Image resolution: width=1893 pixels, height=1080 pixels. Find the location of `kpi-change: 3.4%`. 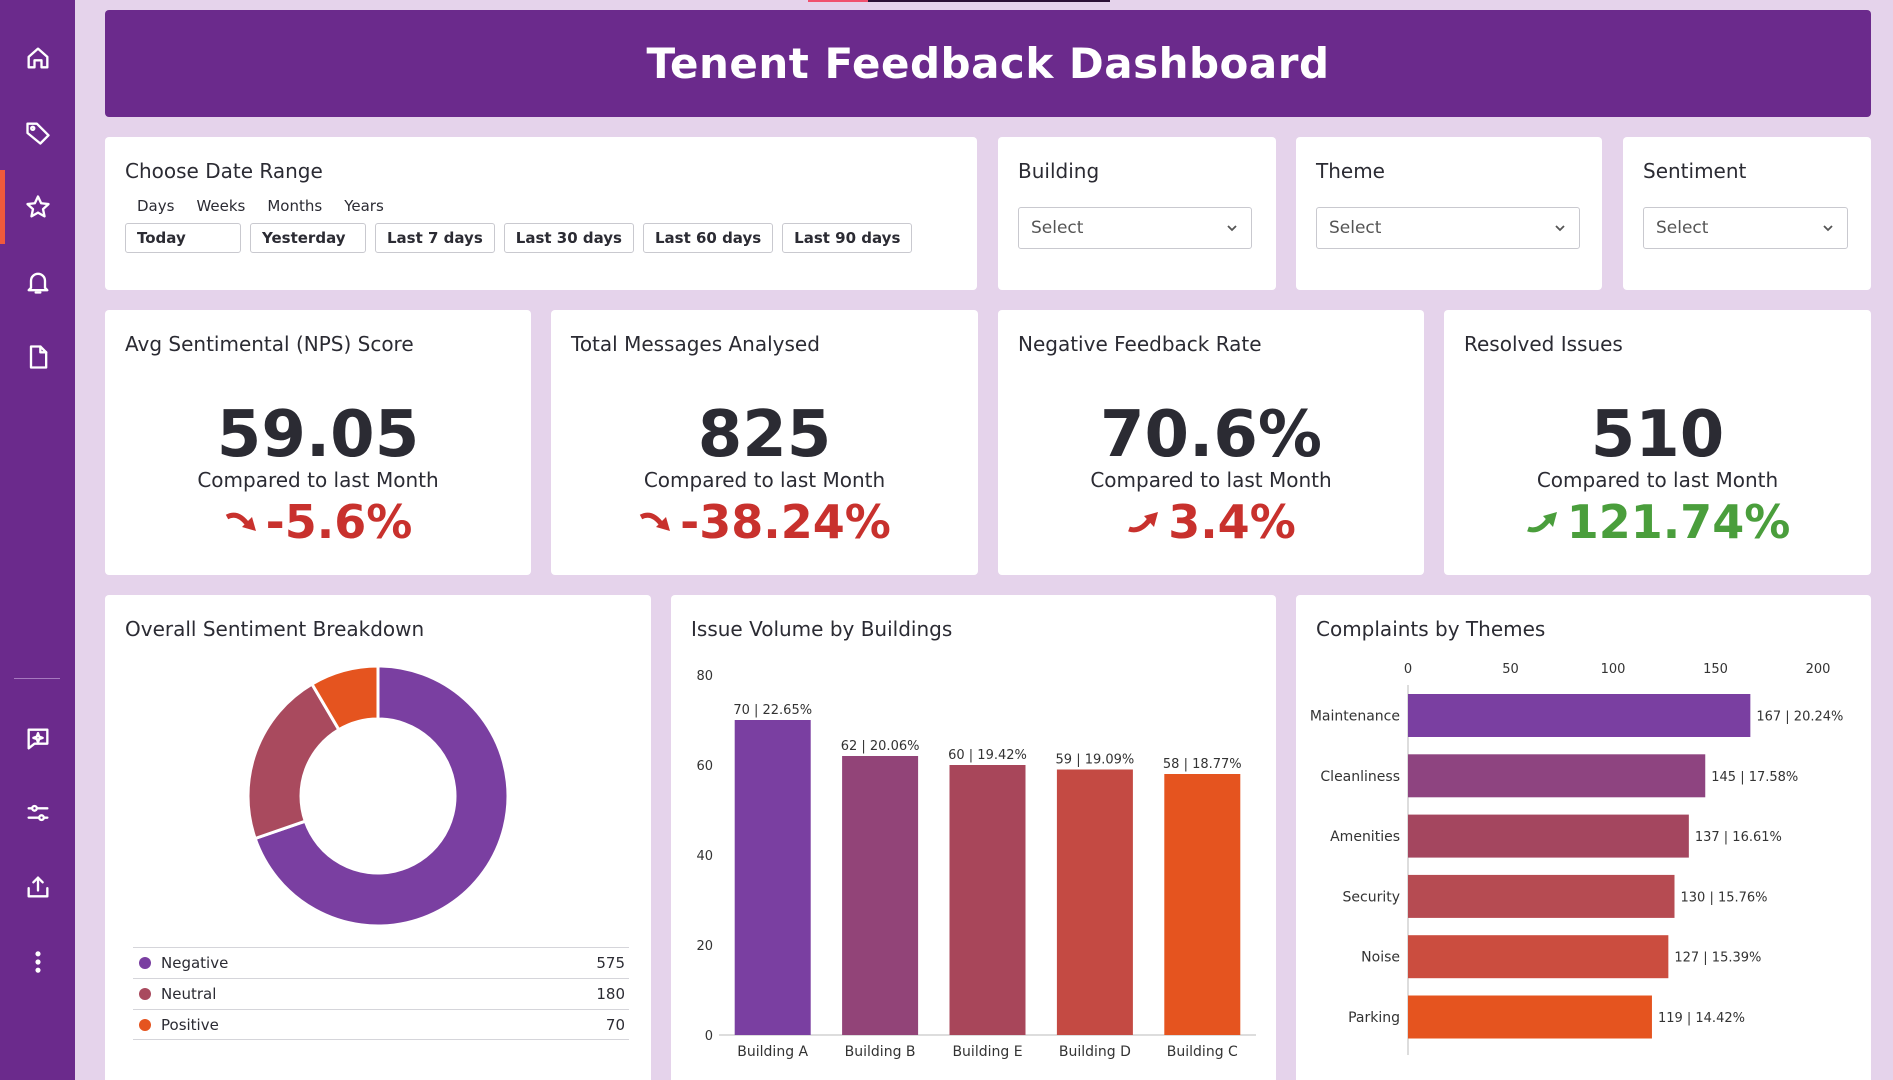

kpi-change: 3.4% is located at coordinates (1211, 522).